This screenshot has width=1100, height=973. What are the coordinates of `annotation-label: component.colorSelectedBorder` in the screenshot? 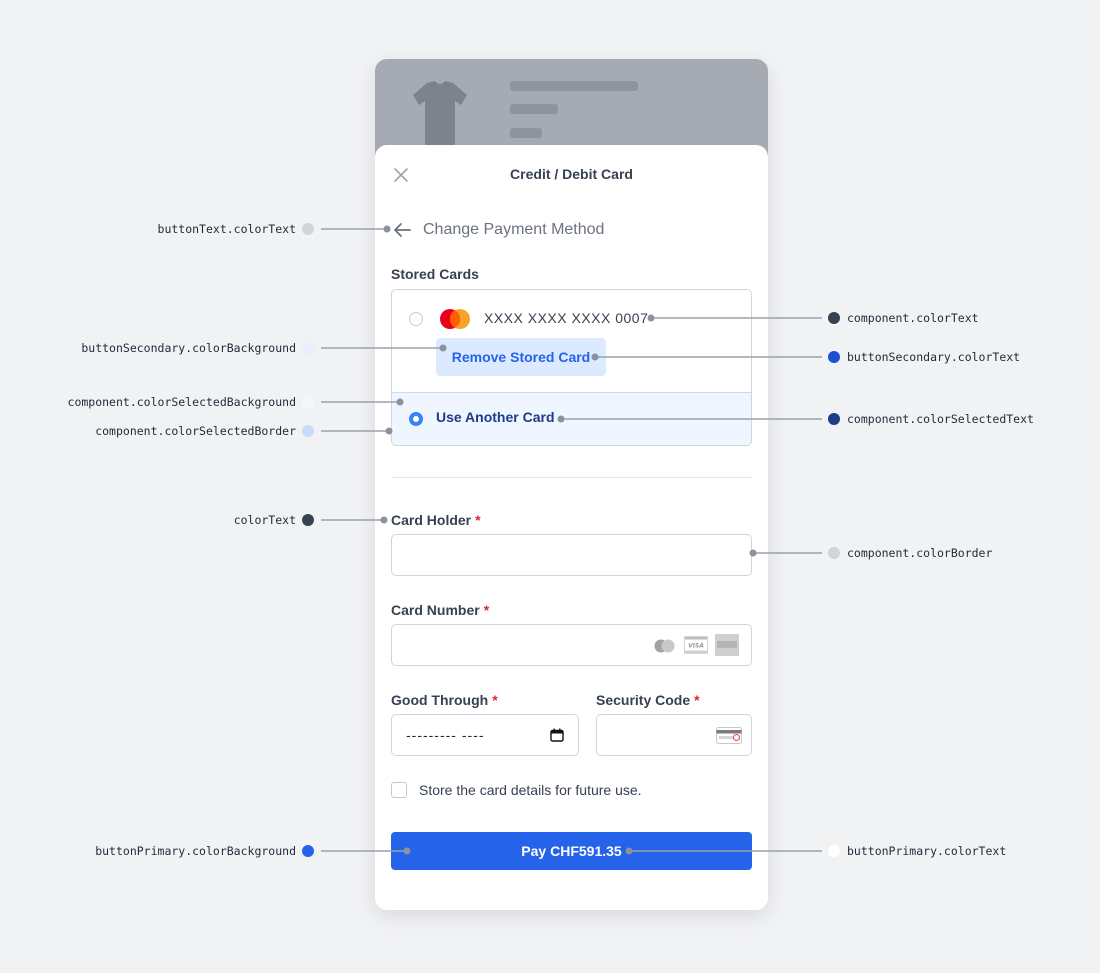 It's located at (195, 431).